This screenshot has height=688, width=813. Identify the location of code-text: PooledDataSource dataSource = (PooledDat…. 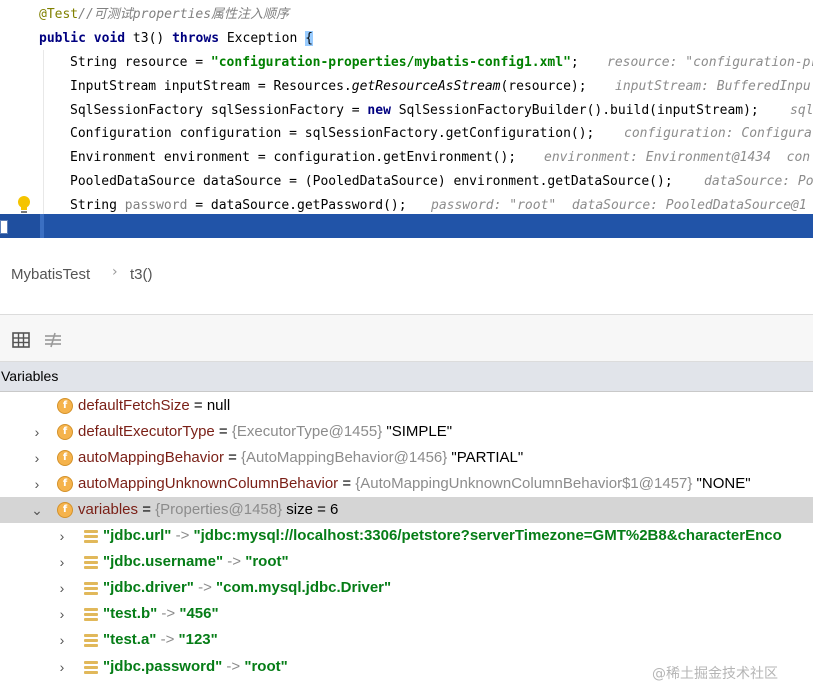
(371, 181).